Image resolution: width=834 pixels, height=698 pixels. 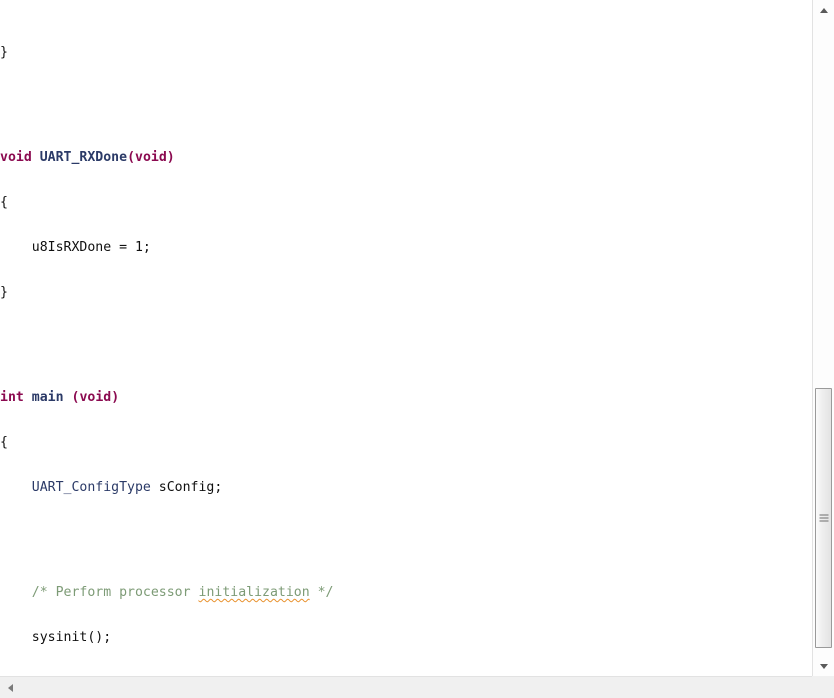 I want to click on scroll-down-button, so click(x=823, y=666).